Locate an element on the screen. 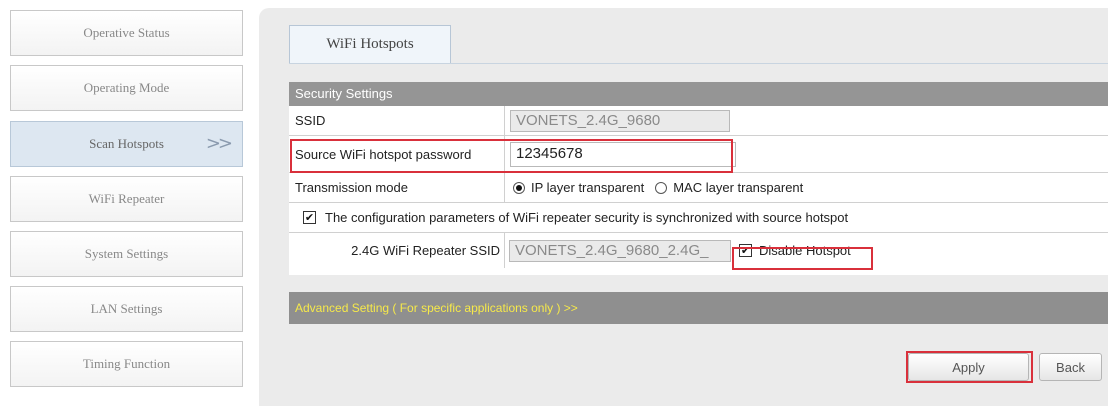 This screenshot has width=1108, height=406. double-chevron-right-icon: >> is located at coordinates (219, 143).